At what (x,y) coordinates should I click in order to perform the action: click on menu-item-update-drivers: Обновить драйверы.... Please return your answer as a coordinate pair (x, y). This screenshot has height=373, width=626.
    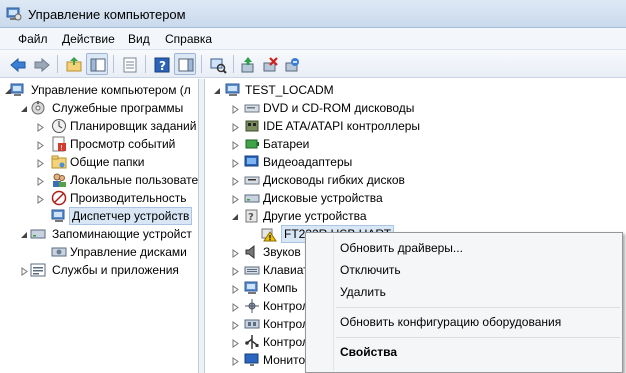
    Looking at the image, I should click on (401, 248).